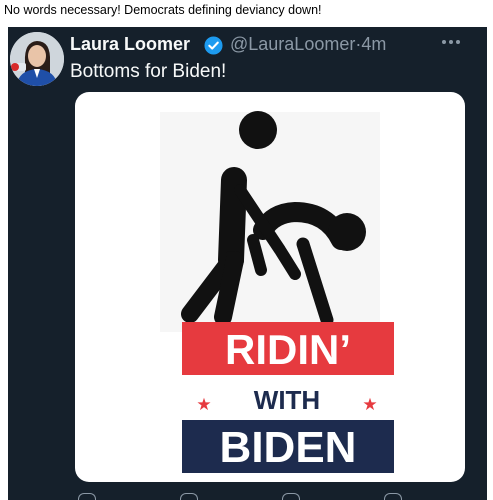 The height and width of the screenshot is (500, 493). Describe the element at coordinates (288, 349) in the screenshot. I see `banner-line1: RIDIN’` at that location.